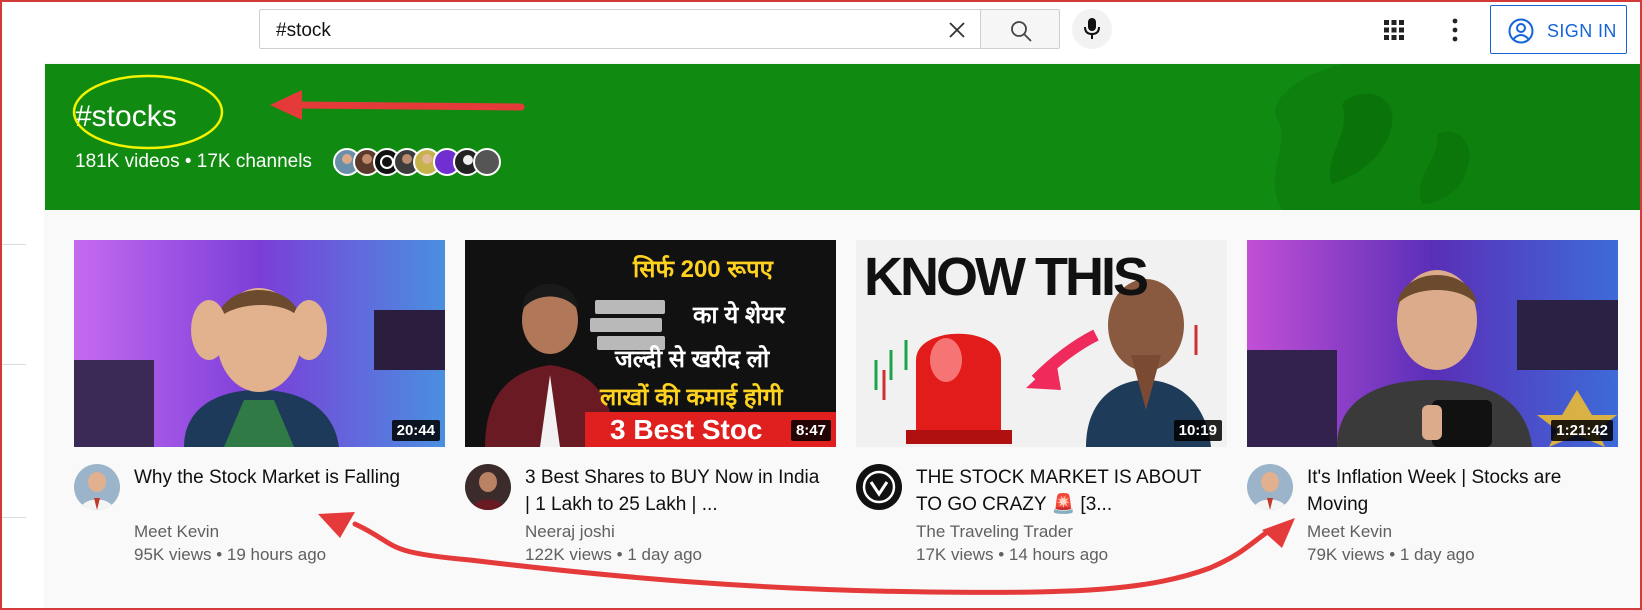  Describe the element at coordinates (806, 553) in the screenshot. I see `curved-double-arrow` at that location.